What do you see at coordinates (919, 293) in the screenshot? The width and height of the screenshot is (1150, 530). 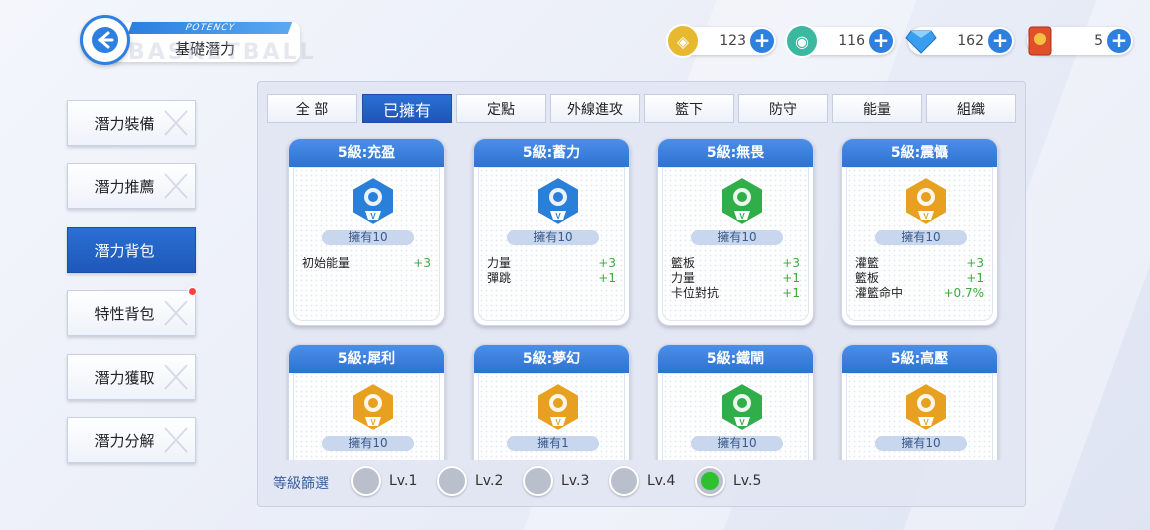 I see `stat-row: 灌籃命中 +0.7%` at bounding box center [919, 293].